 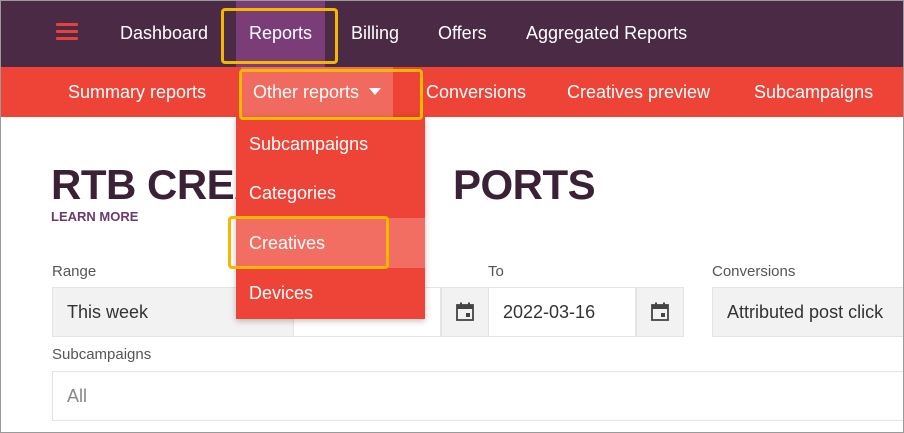 I want to click on dropdown-item-devices: Devices, so click(x=330, y=293).